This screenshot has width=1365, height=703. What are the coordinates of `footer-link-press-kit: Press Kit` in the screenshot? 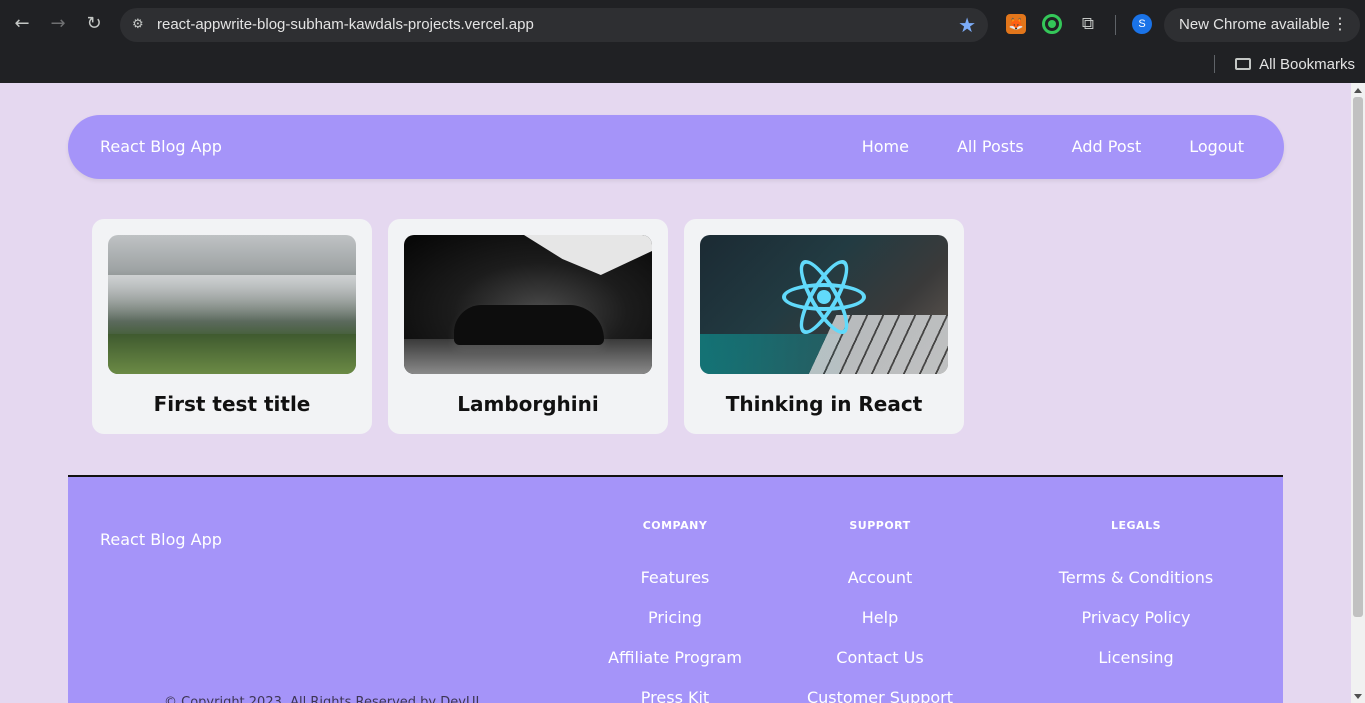 It's located at (675, 695).